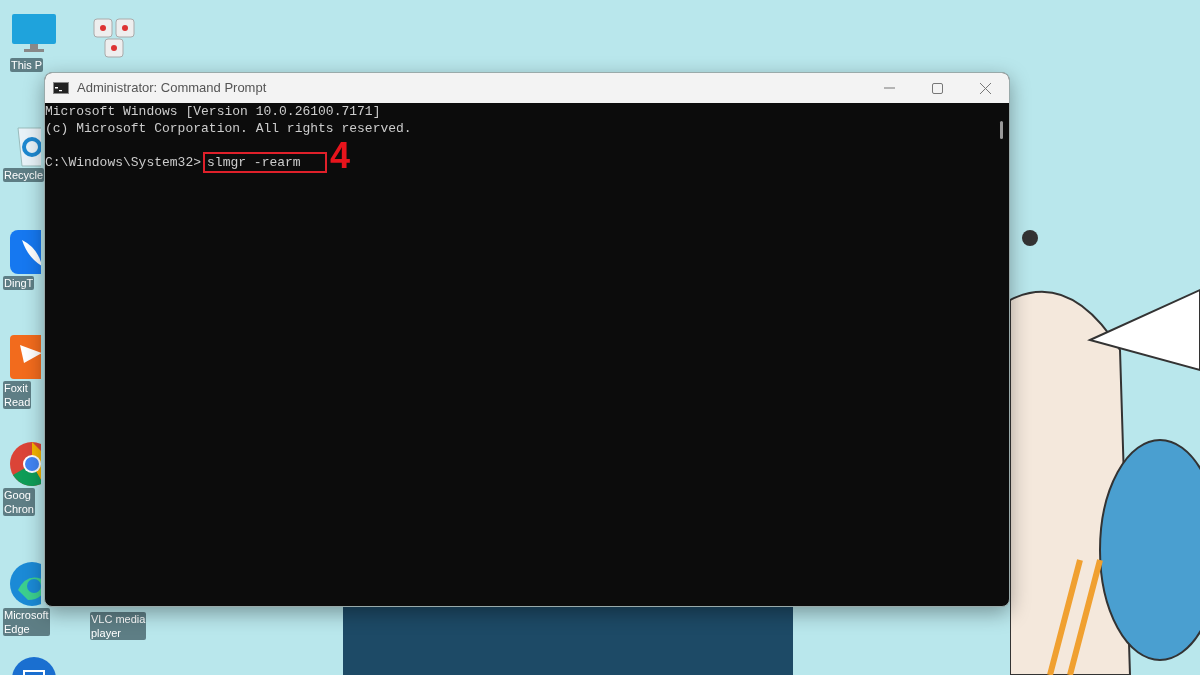 This screenshot has height=675, width=1200. What do you see at coordinates (985, 88) in the screenshot?
I see `close-icon` at bounding box center [985, 88].